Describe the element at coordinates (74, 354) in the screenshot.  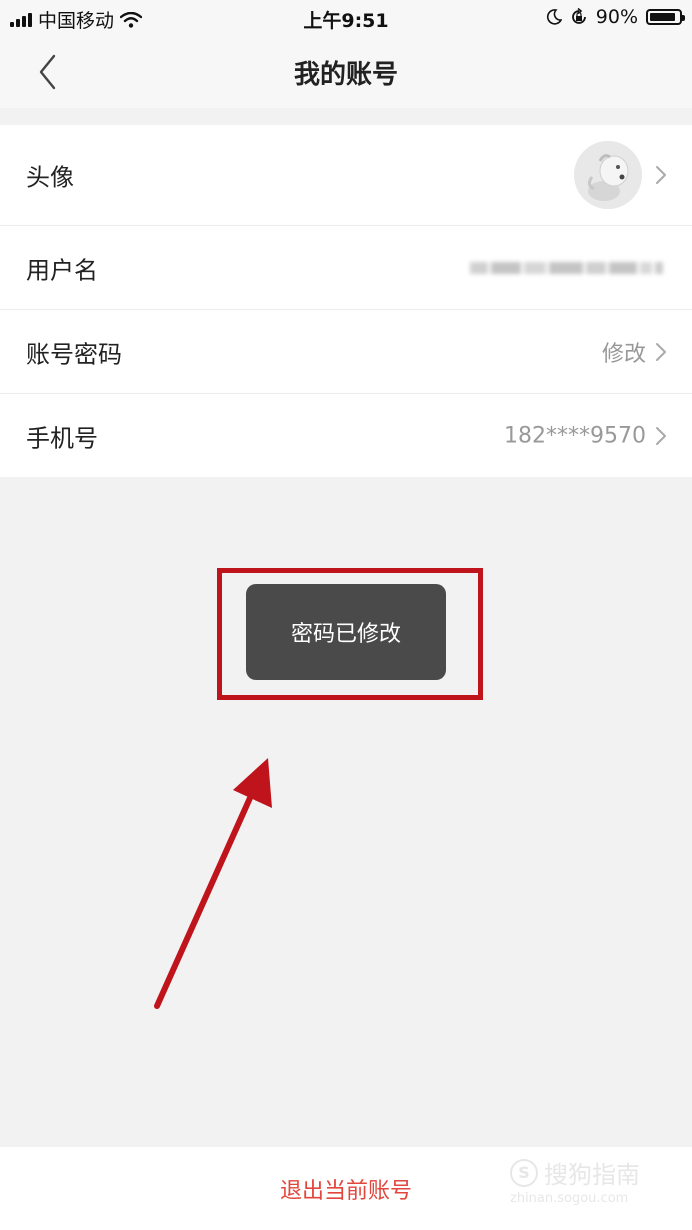
I see `row-password-label: 账号密码` at that location.